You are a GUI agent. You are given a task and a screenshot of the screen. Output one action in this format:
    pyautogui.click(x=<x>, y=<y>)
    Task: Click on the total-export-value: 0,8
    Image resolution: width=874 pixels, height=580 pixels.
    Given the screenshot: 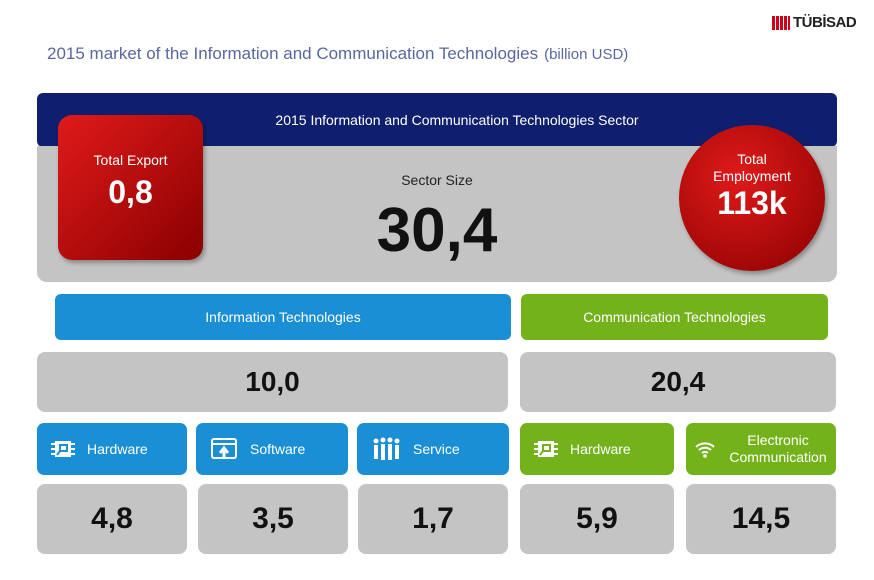 What is the action you would take?
    pyautogui.click(x=130, y=192)
    